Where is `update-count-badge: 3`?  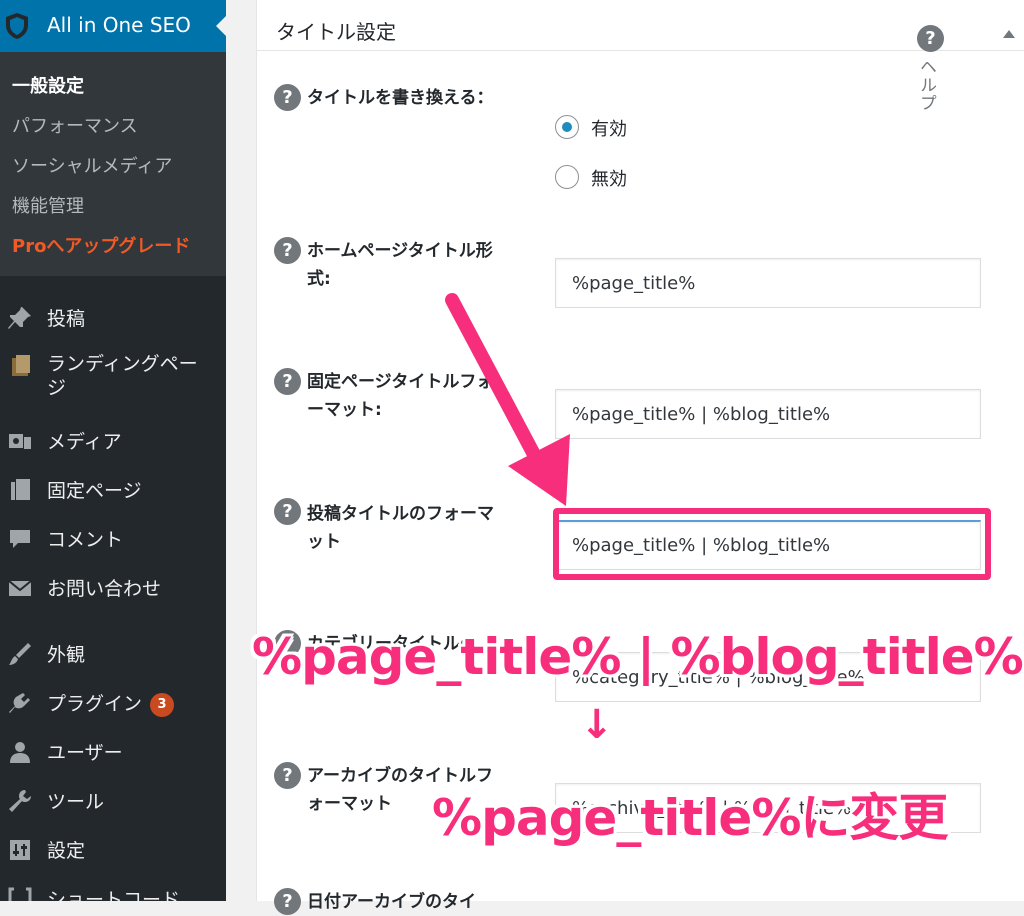
update-count-badge: 3 is located at coordinates (162, 704).